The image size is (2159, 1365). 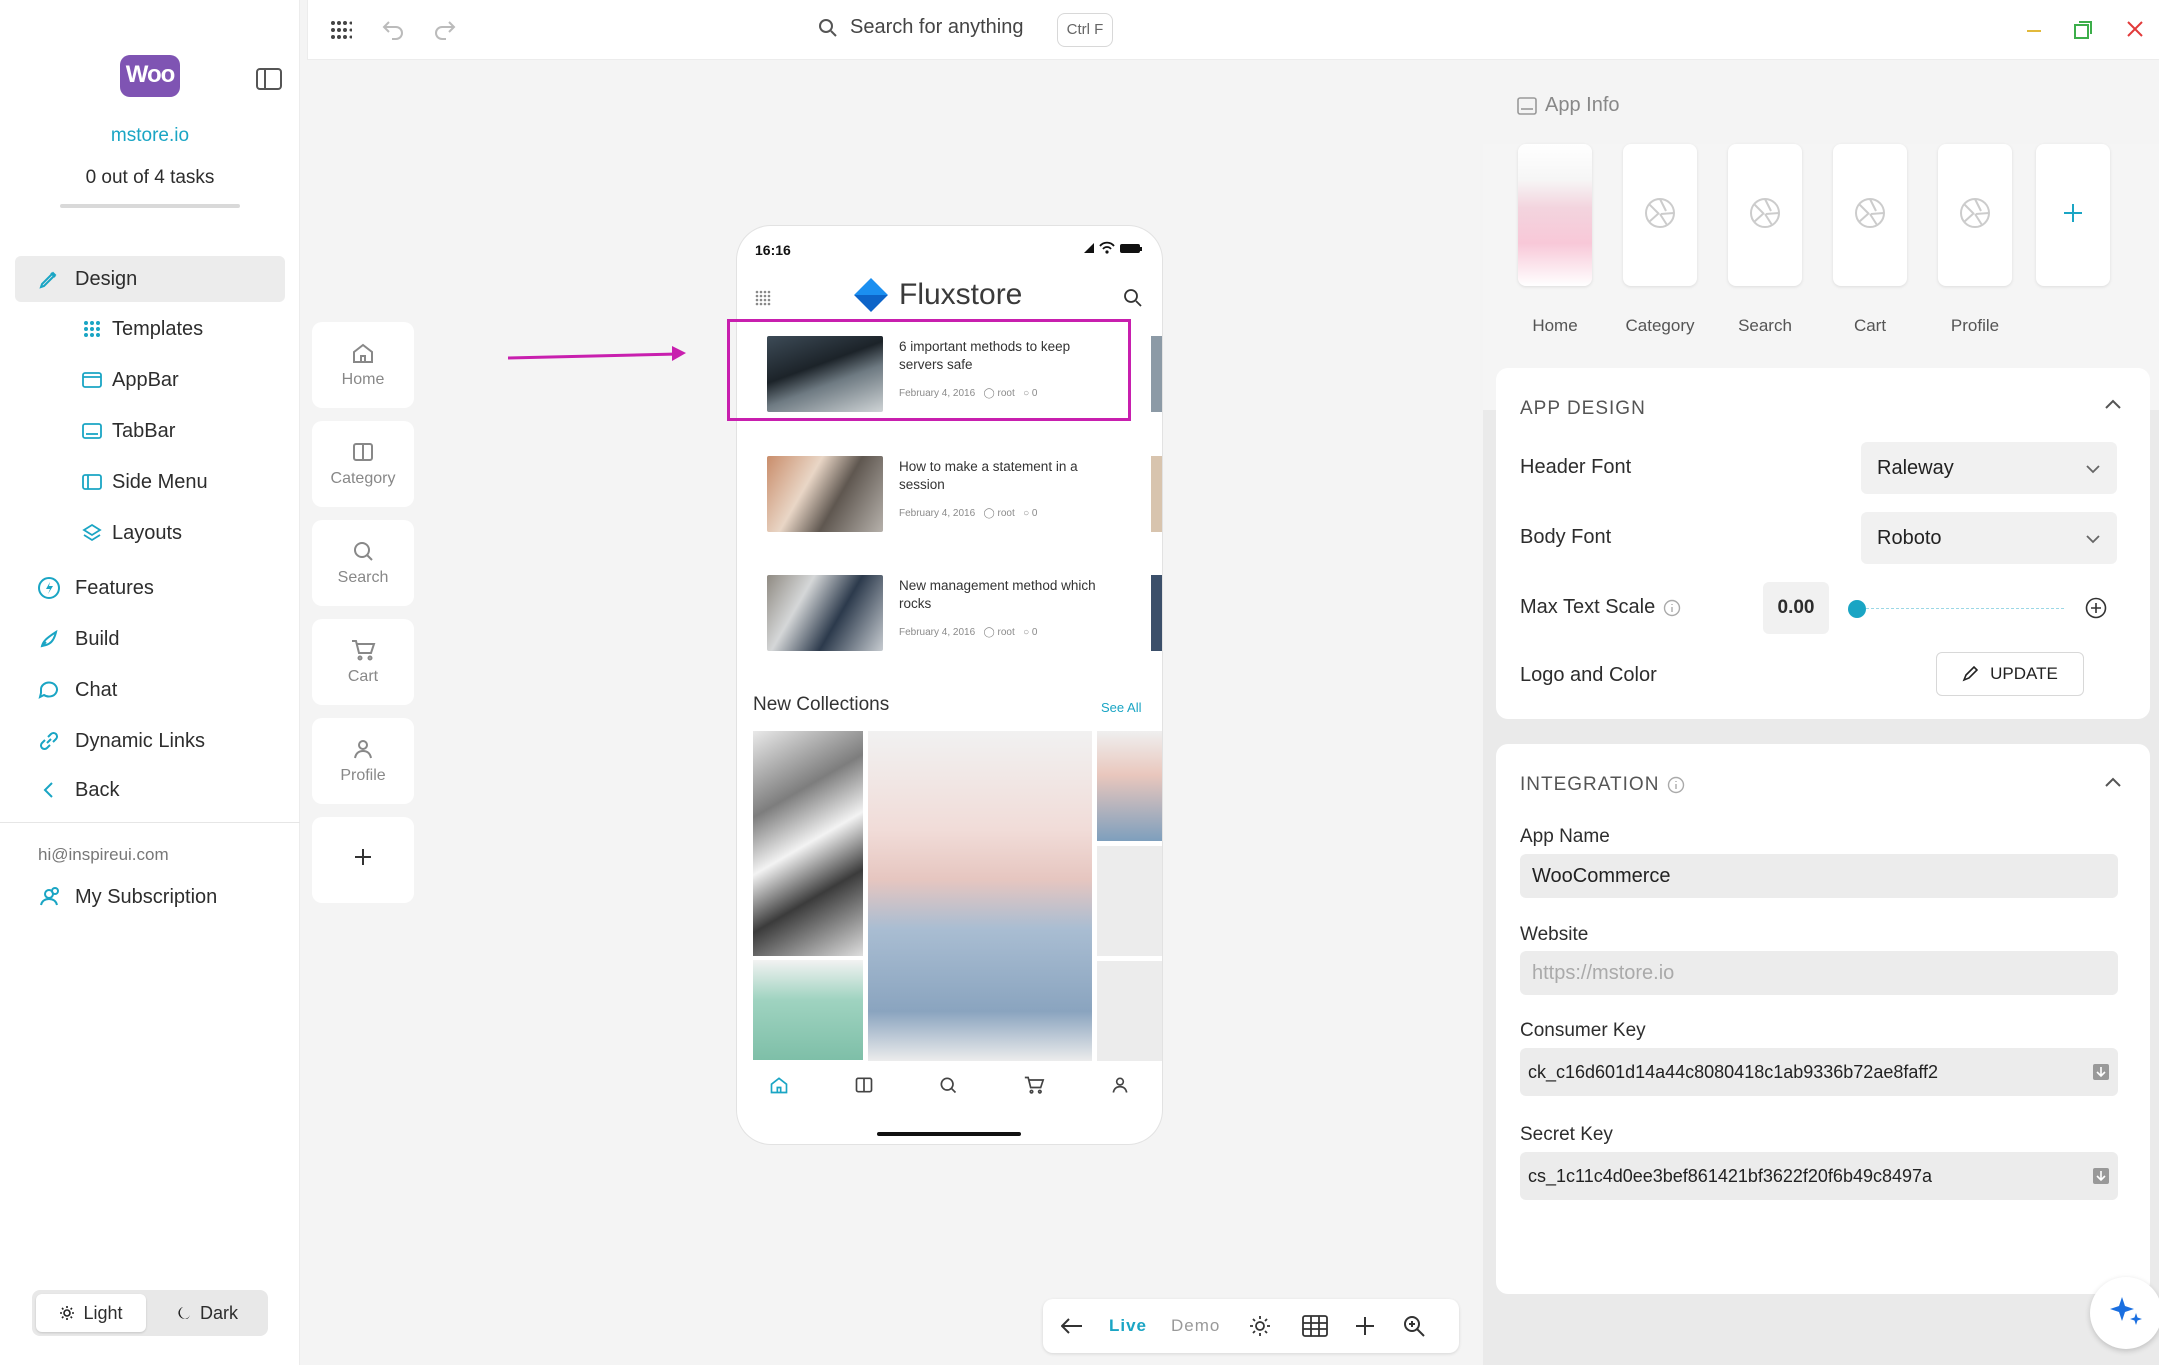 What do you see at coordinates (341, 30) in the screenshot?
I see `apps-grid-icon` at bounding box center [341, 30].